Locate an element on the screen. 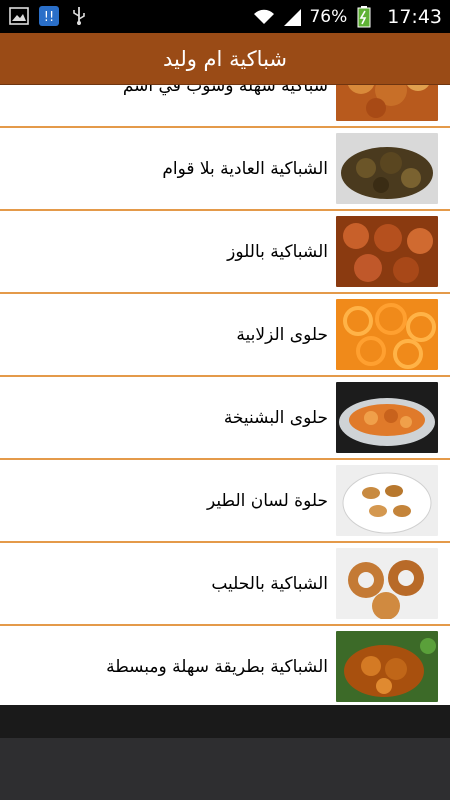  image-icon is located at coordinates (19, 16).